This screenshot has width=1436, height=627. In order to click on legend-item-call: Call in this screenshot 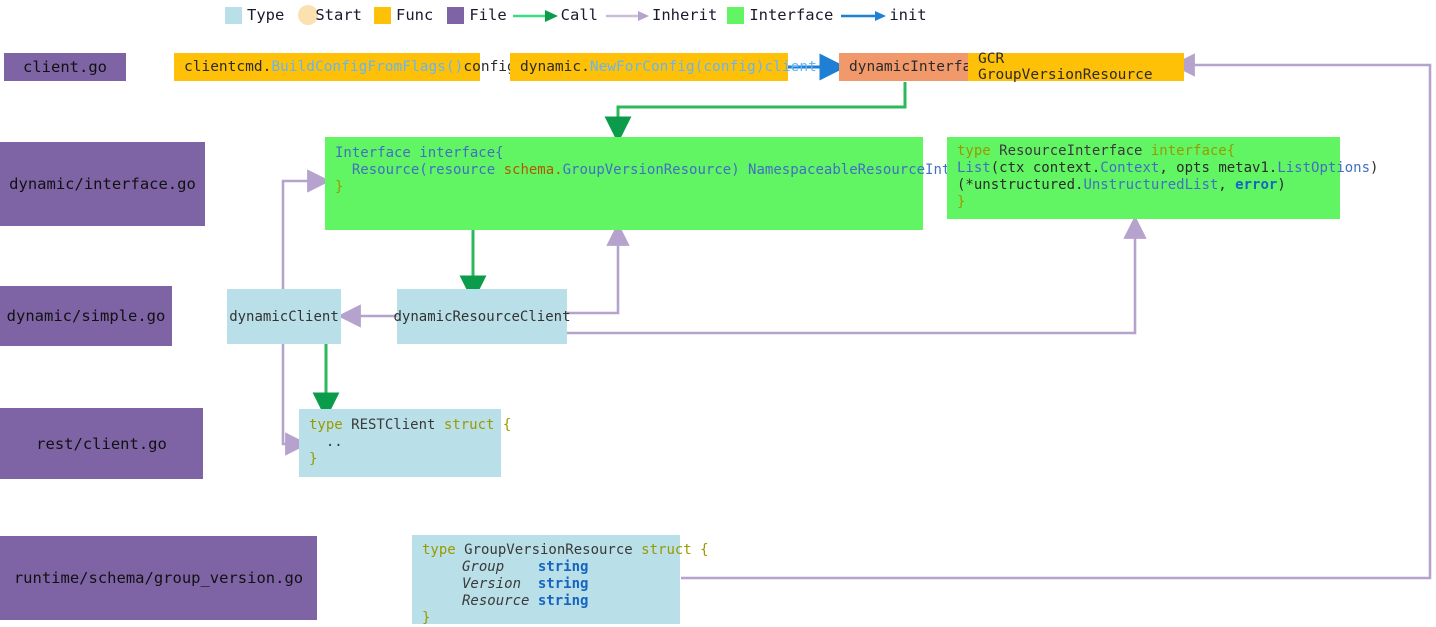, I will do `click(555, 15)`.